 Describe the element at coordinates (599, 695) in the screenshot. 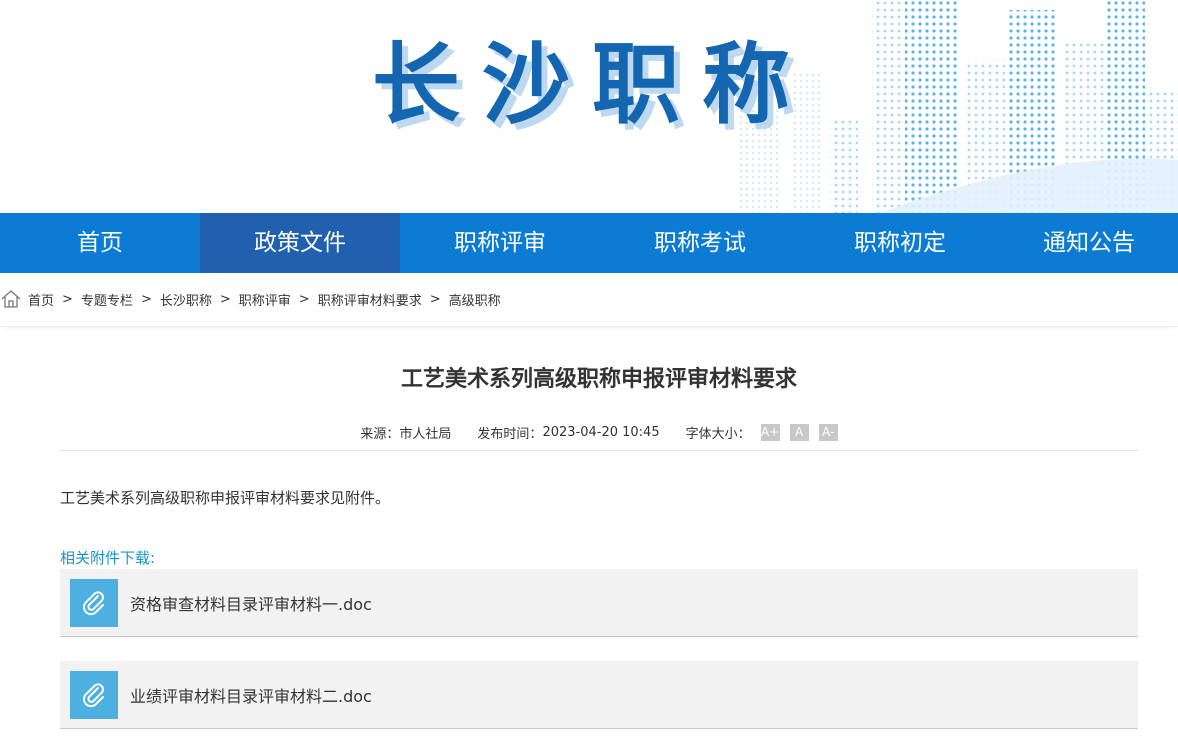

I see `attachment-item: 业绩评审材料目录评审材料二.doc` at that location.